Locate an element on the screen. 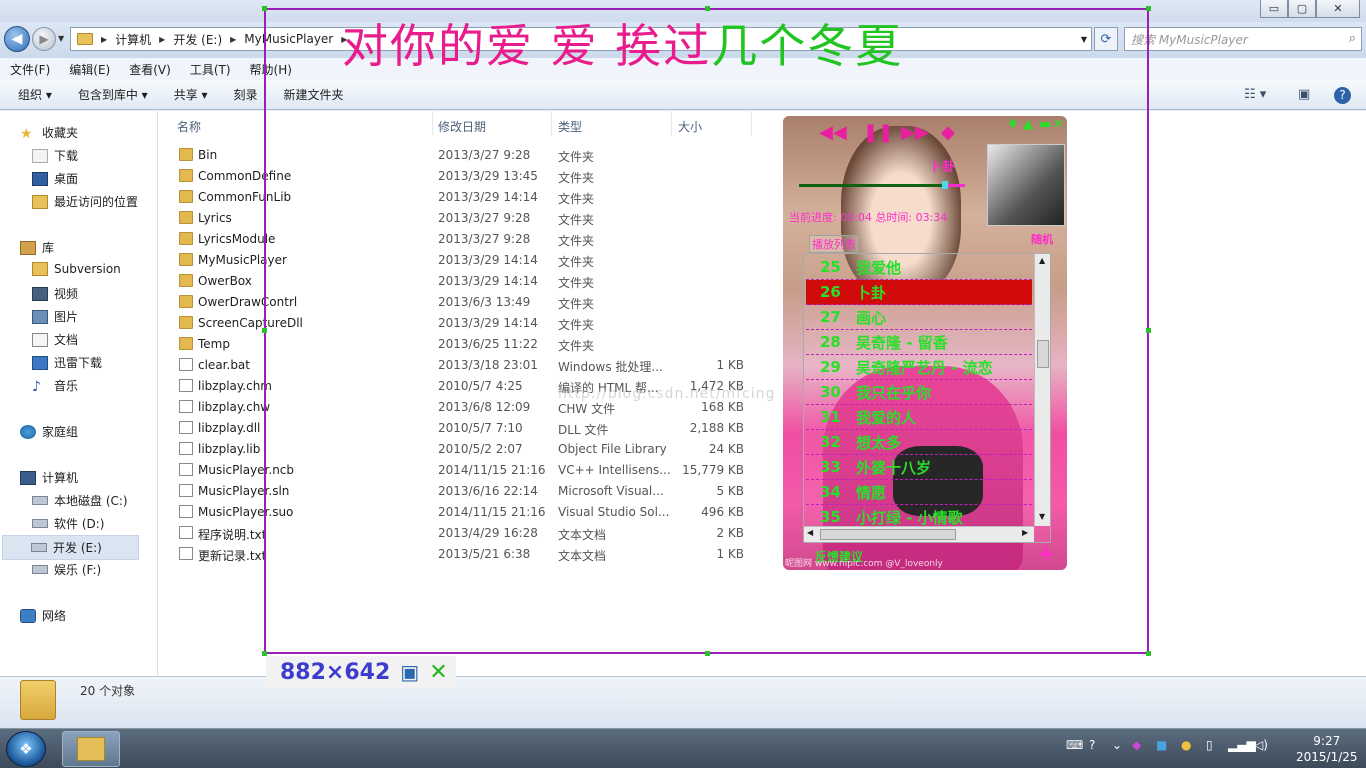  column-header-type: 类型 is located at coordinates (570, 126).